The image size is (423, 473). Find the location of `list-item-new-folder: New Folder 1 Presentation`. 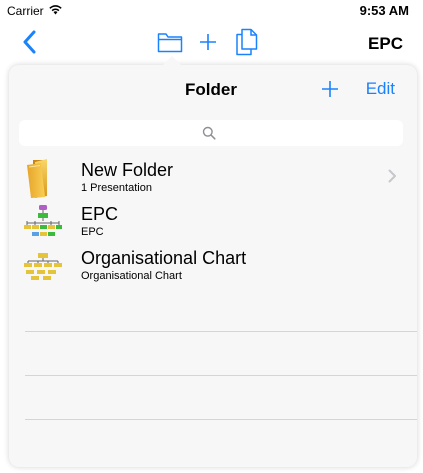

list-item-new-folder: New Folder 1 Presentation is located at coordinates (213, 177).